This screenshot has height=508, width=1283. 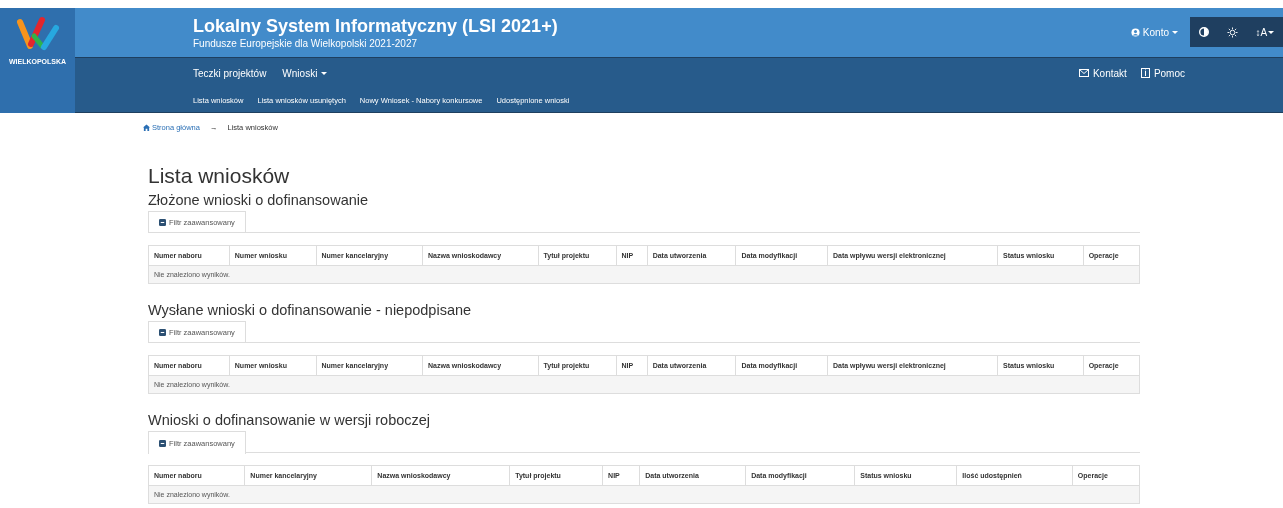 I want to click on section-title: Wnioski o dofinansowanie w wersji roboczej, so click(x=290, y=420).